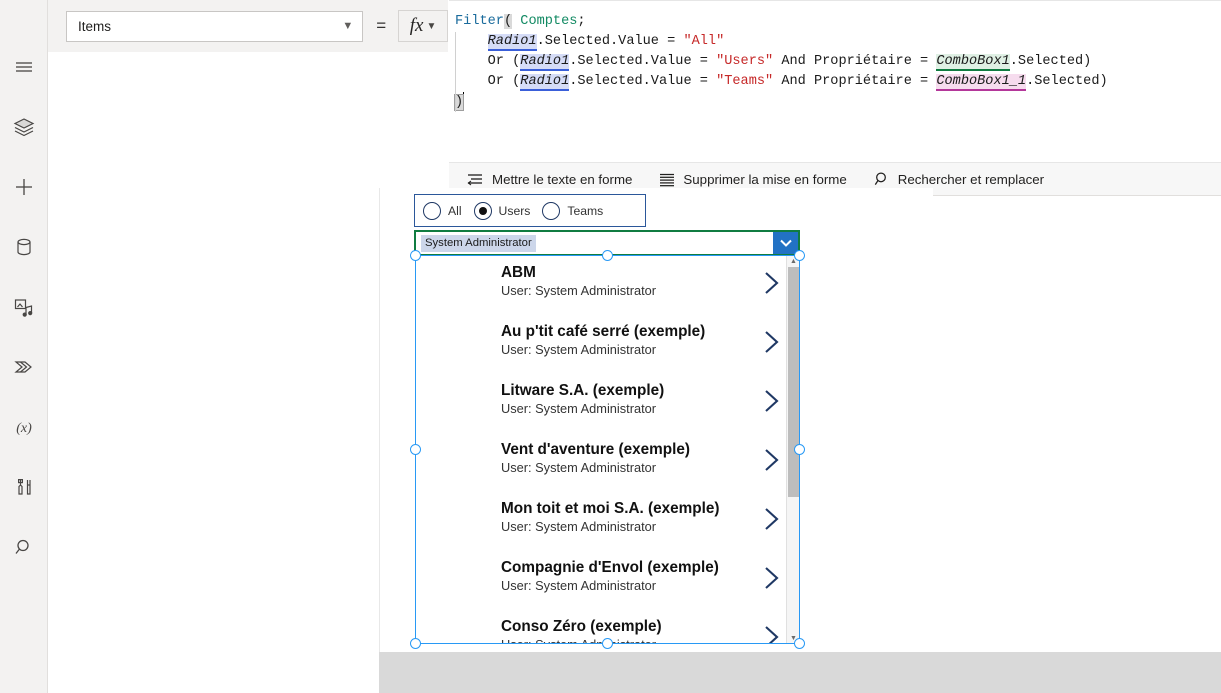 This screenshot has width=1221, height=693. What do you see at coordinates (442, 210) in the screenshot?
I see `radio-option-all: All` at bounding box center [442, 210].